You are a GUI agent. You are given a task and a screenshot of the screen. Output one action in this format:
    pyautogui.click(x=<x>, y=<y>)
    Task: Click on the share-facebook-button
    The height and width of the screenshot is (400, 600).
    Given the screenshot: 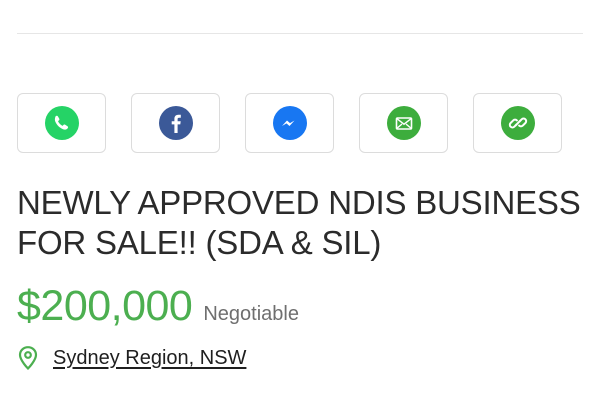 What is the action you would take?
    pyautogui.click(x=175, y=123)
    